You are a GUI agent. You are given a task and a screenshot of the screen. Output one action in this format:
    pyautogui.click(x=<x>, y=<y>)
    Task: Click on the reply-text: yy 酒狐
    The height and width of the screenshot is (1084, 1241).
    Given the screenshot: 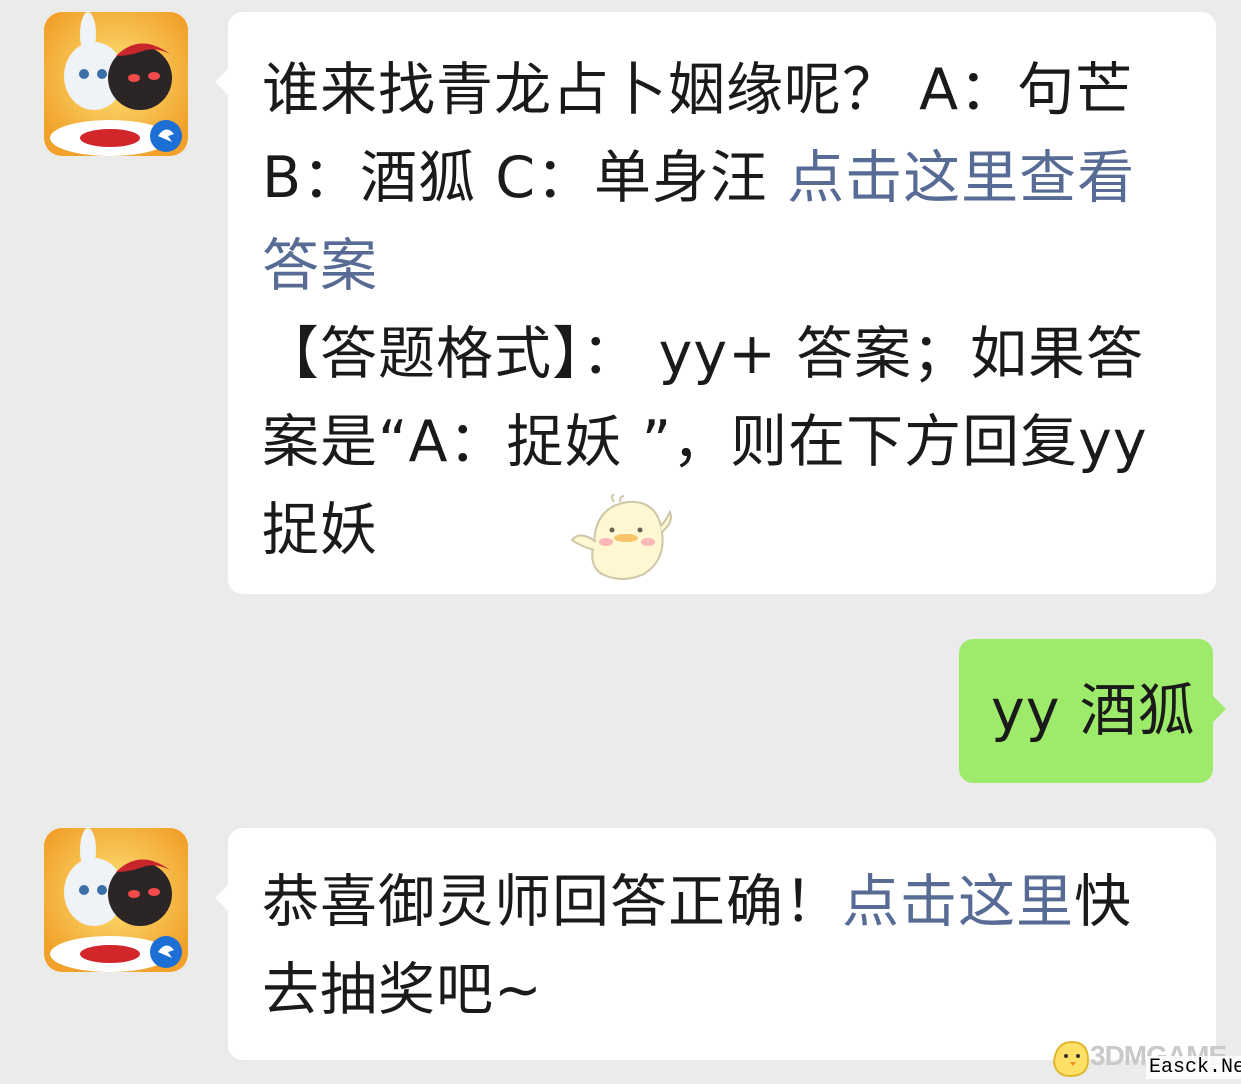 What is the action you would take?
    pyautogui.click(x=1093, y=711)
    